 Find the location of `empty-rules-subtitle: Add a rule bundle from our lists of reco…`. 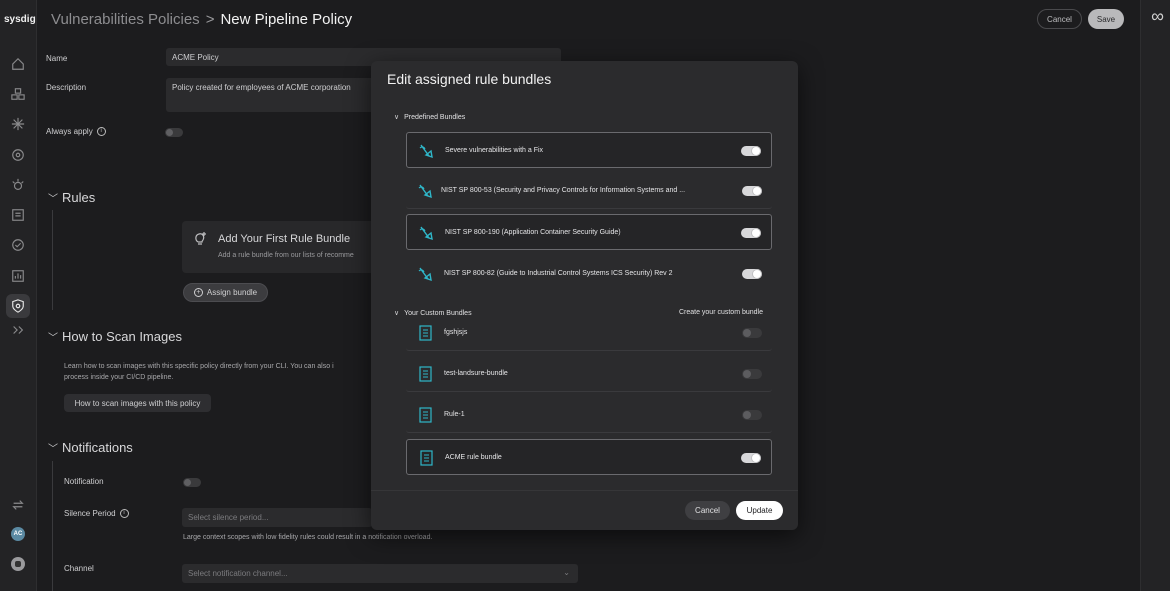

empty-rules-subtitle: Add a rule bundle from our lists of reco… is located at coordinates (286, 255).